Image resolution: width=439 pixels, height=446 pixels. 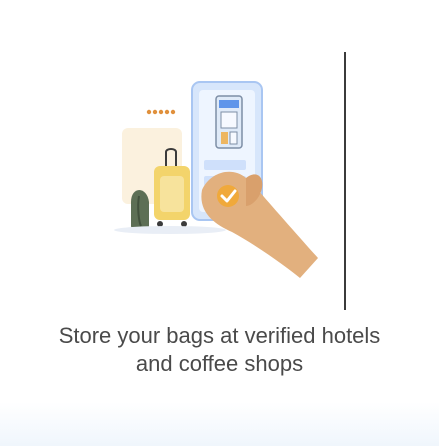 What do you see at coordinates (170, 230) in the screenshot?
I see `ground-shadow` at bounding box center [170, 230].